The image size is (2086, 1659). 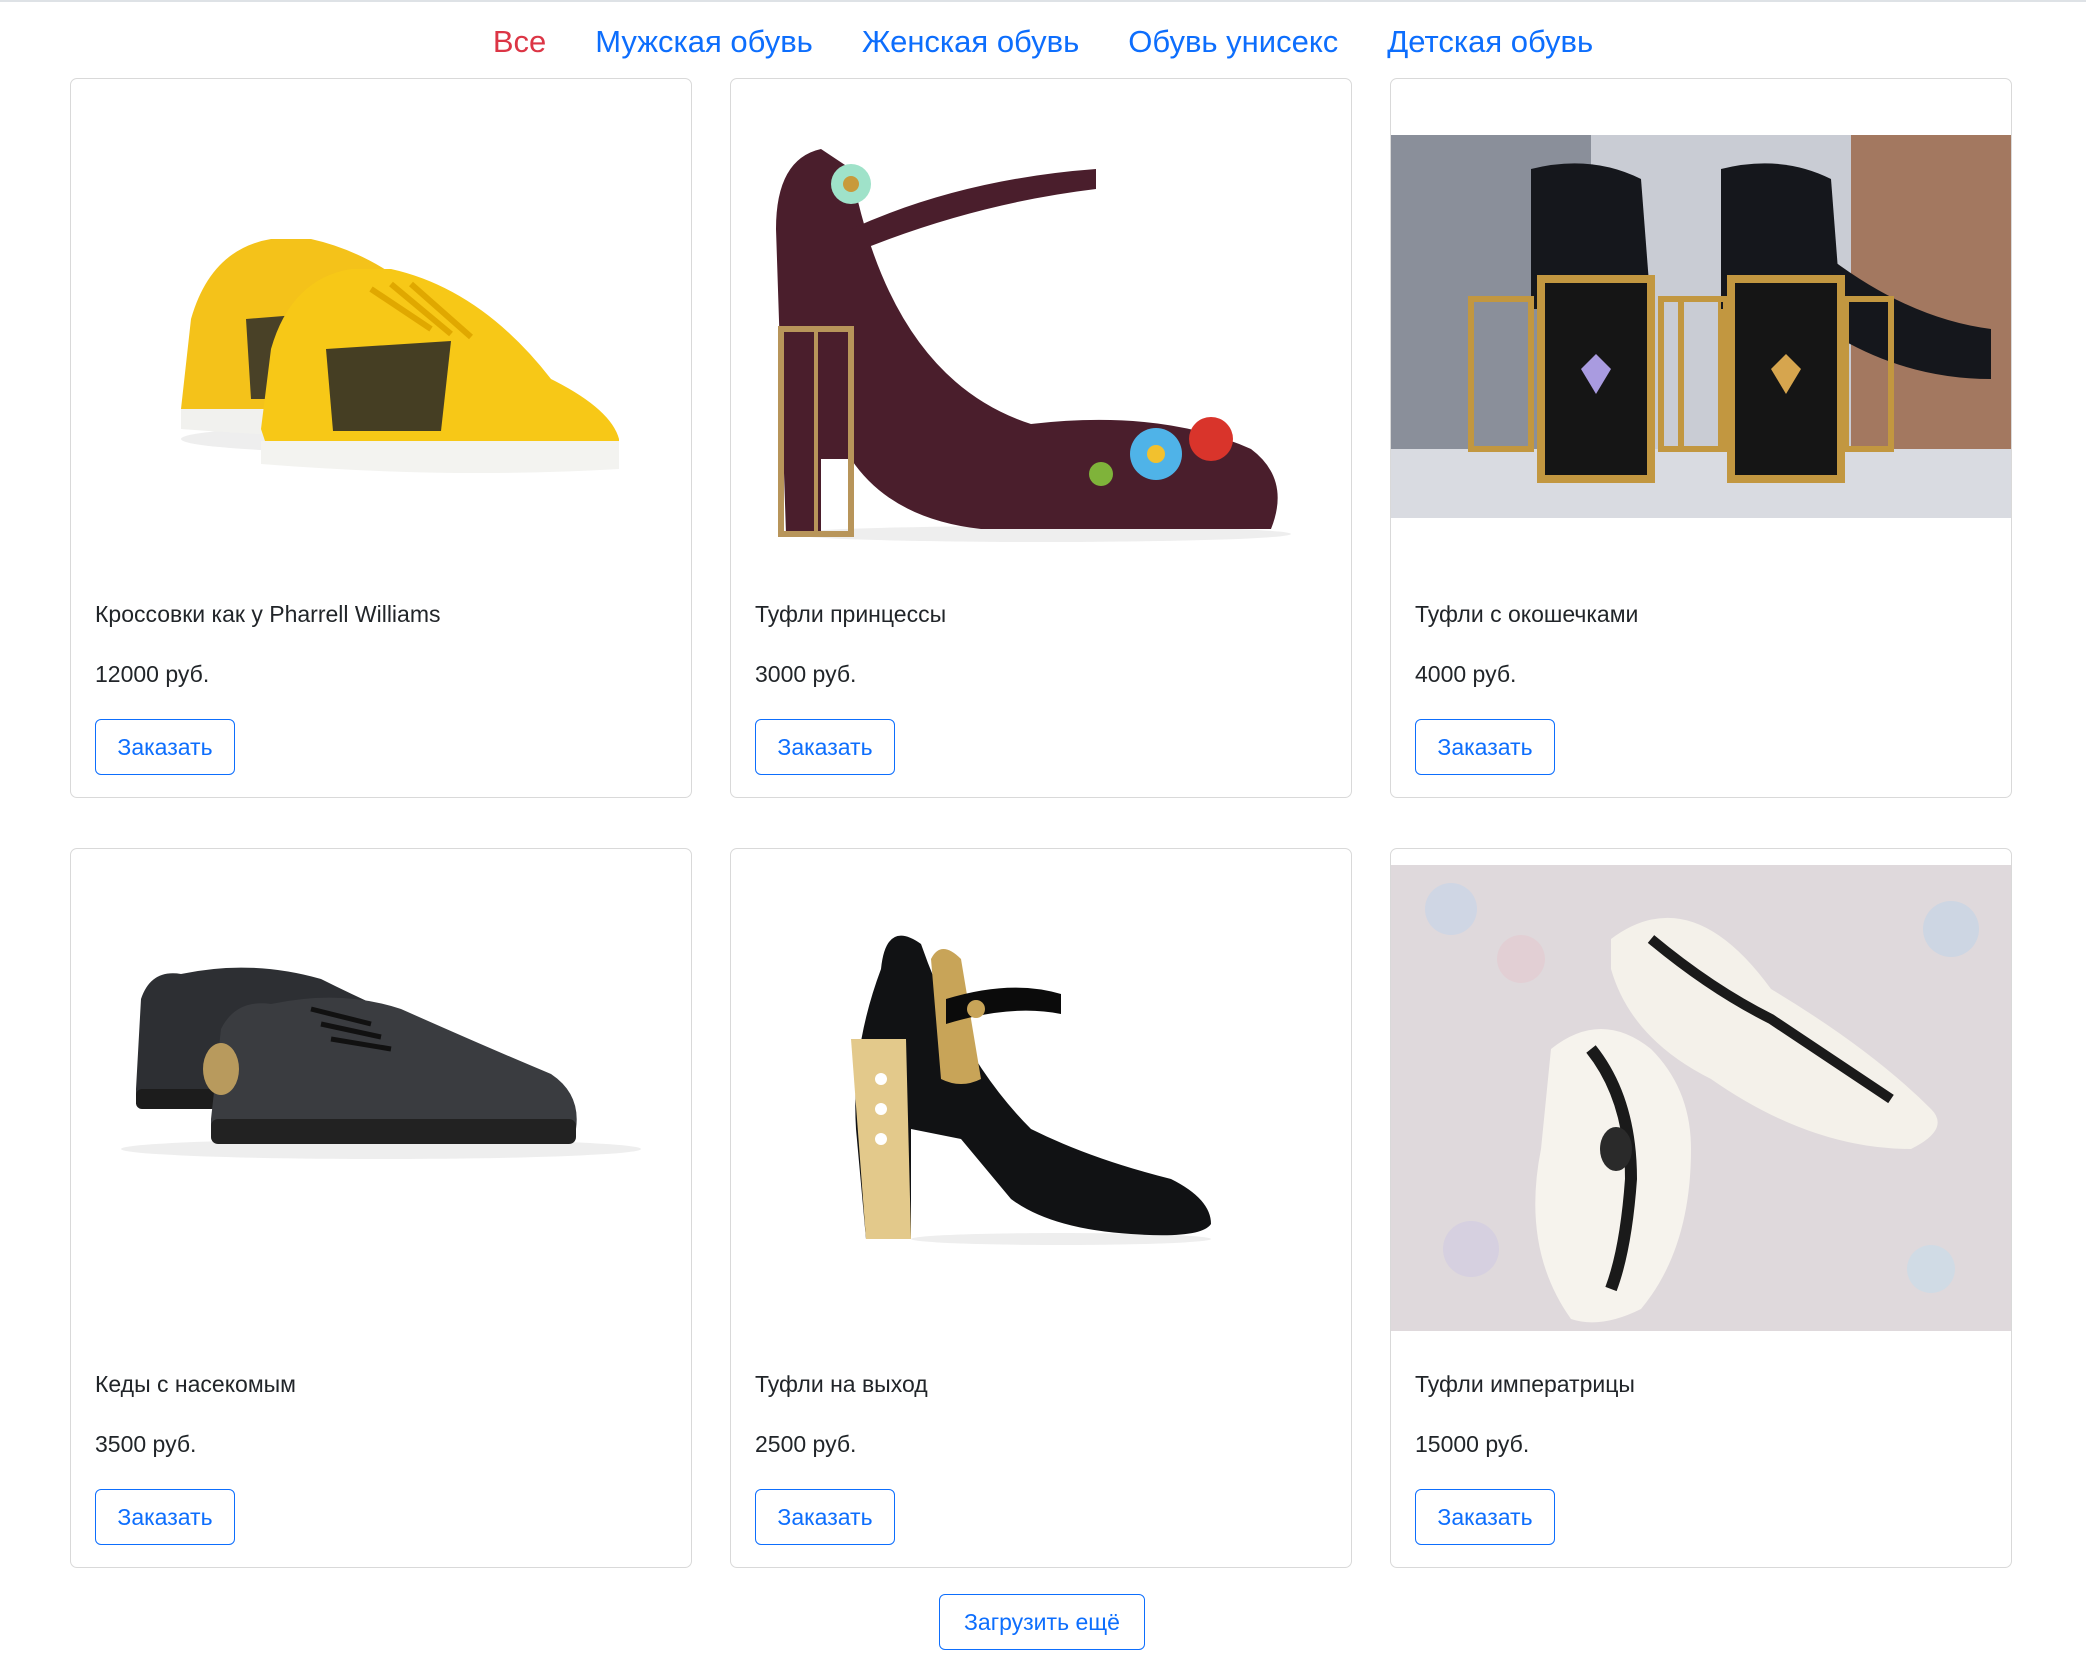 I want to click on product-title: Туфли принцессы, so click(x=851, y=614).